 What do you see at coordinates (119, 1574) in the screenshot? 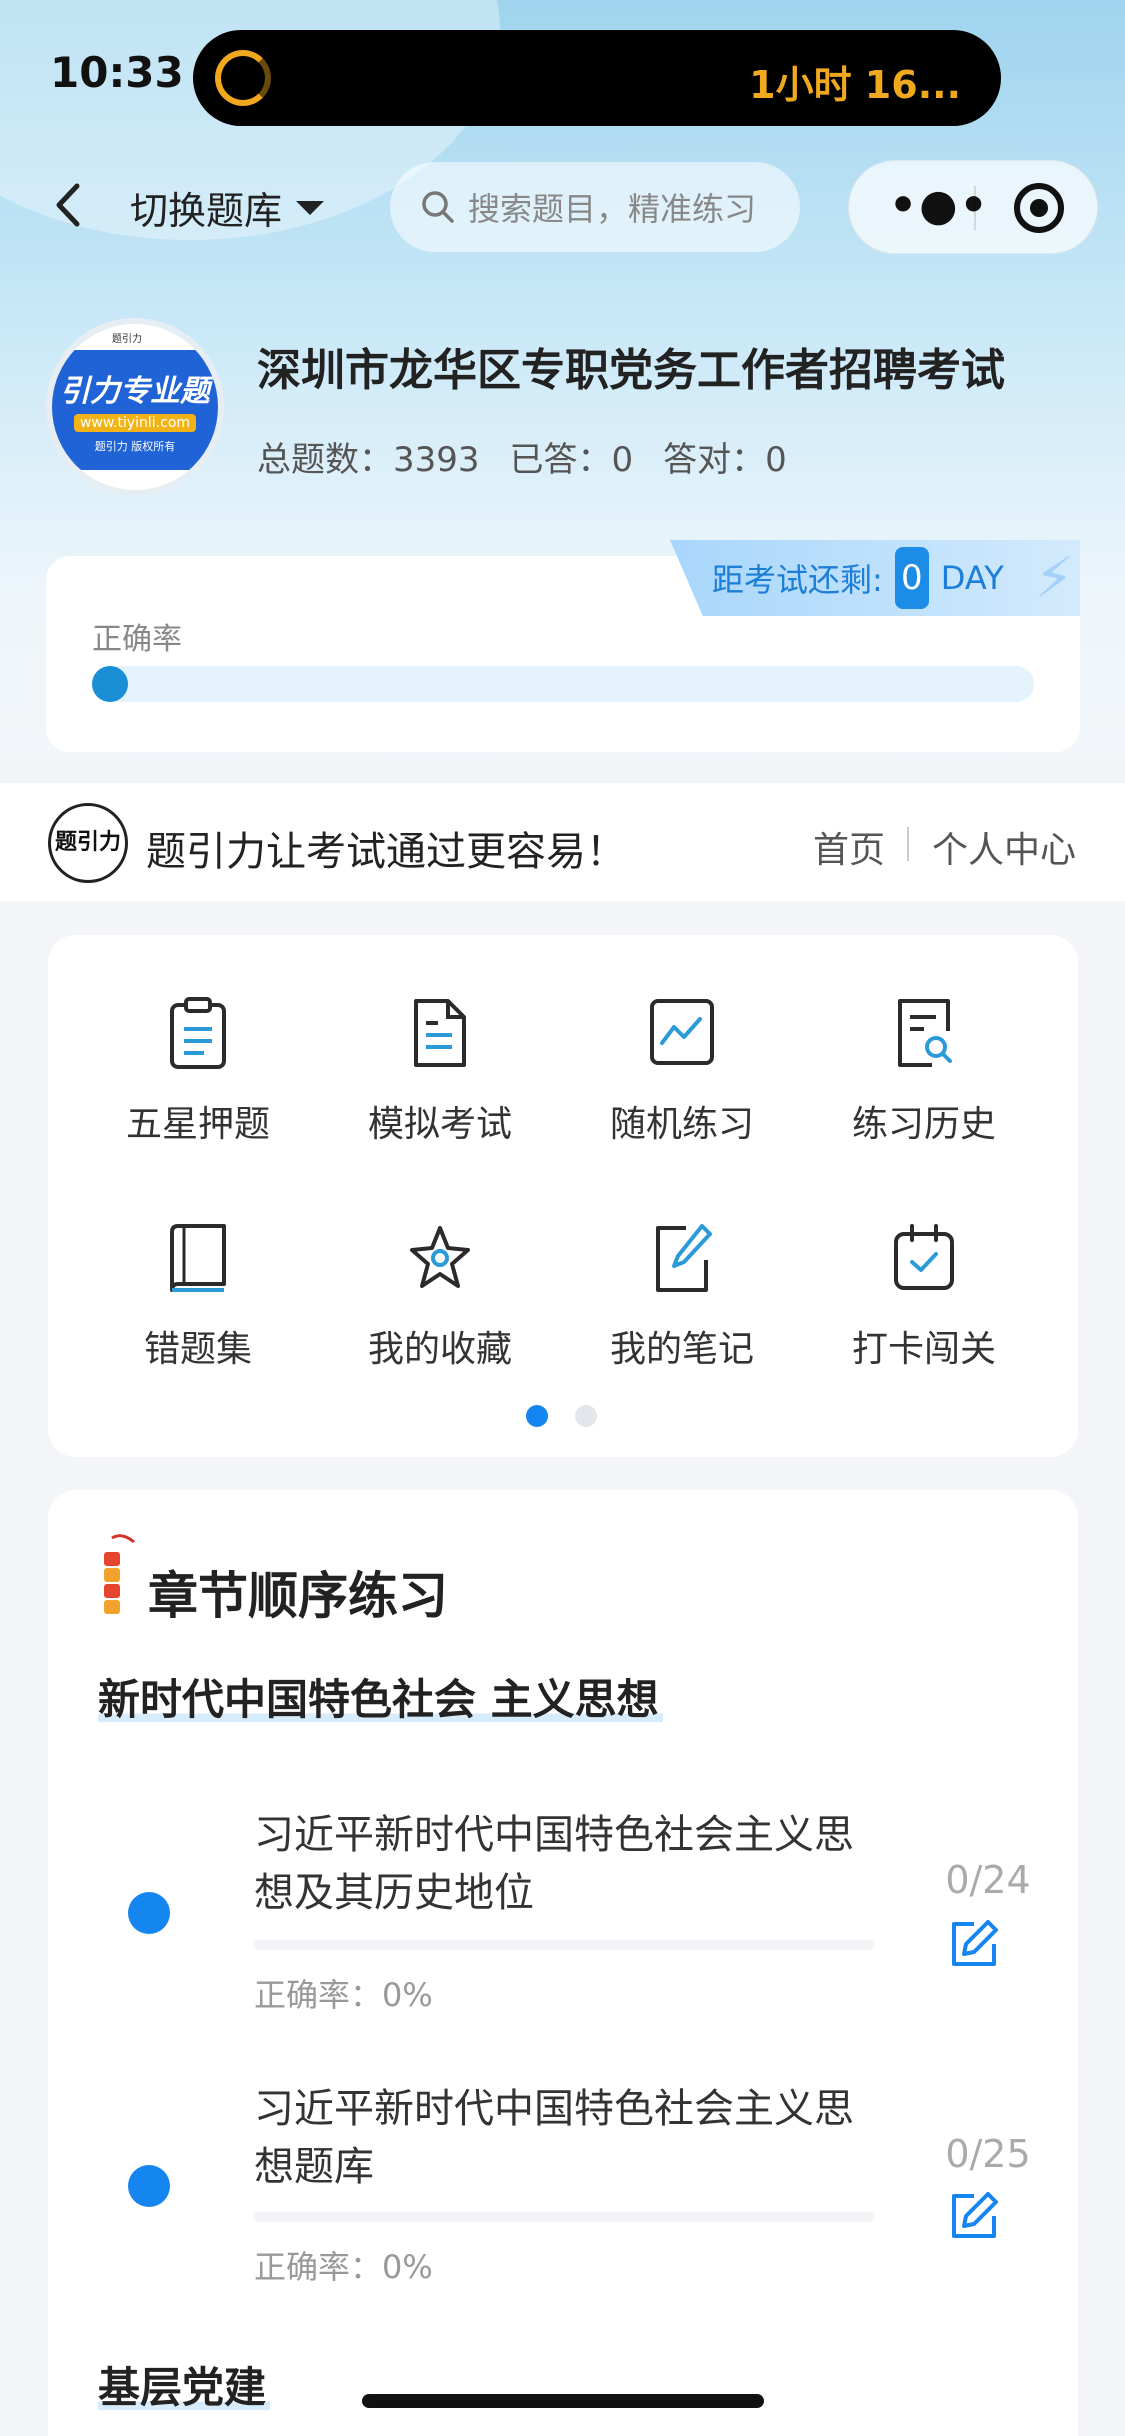
I see `firecracker-icon` at bounding box center [119, 1574].